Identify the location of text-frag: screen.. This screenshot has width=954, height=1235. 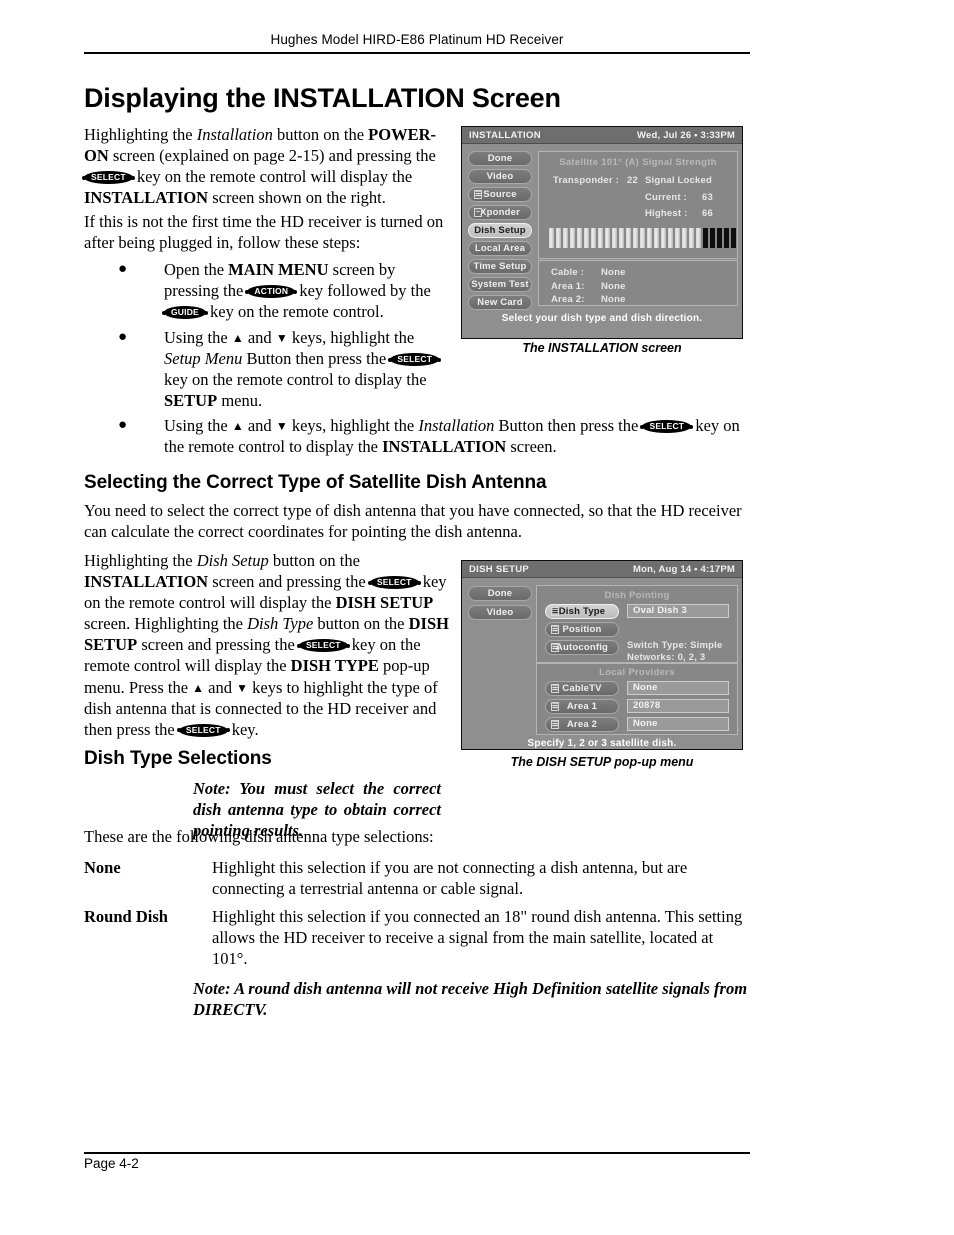
(531, 447).